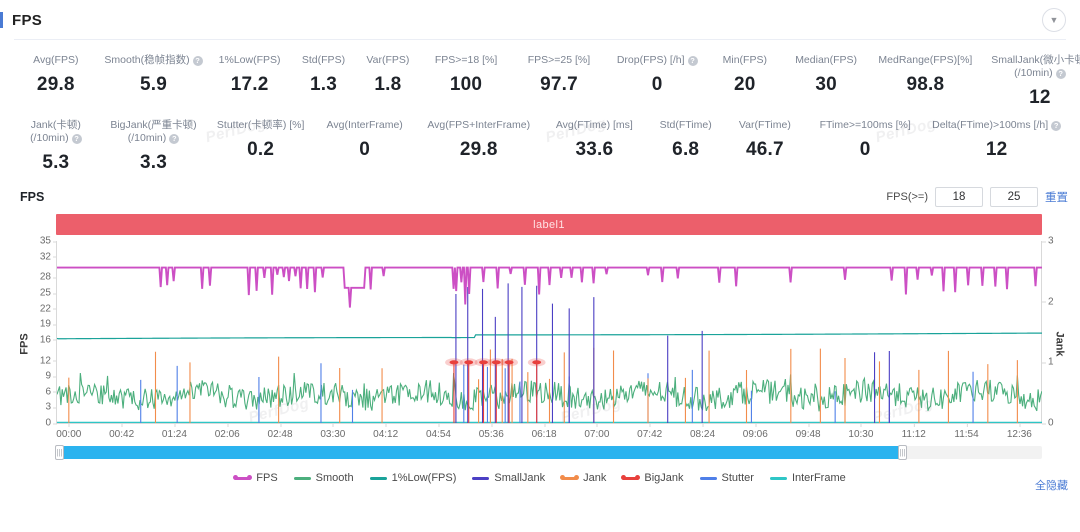 The image size is (1080, 532). What do you see at coordinates (959, 197) in the screenshot?
I see `fps-min-input` at bounding box center [959, 197].